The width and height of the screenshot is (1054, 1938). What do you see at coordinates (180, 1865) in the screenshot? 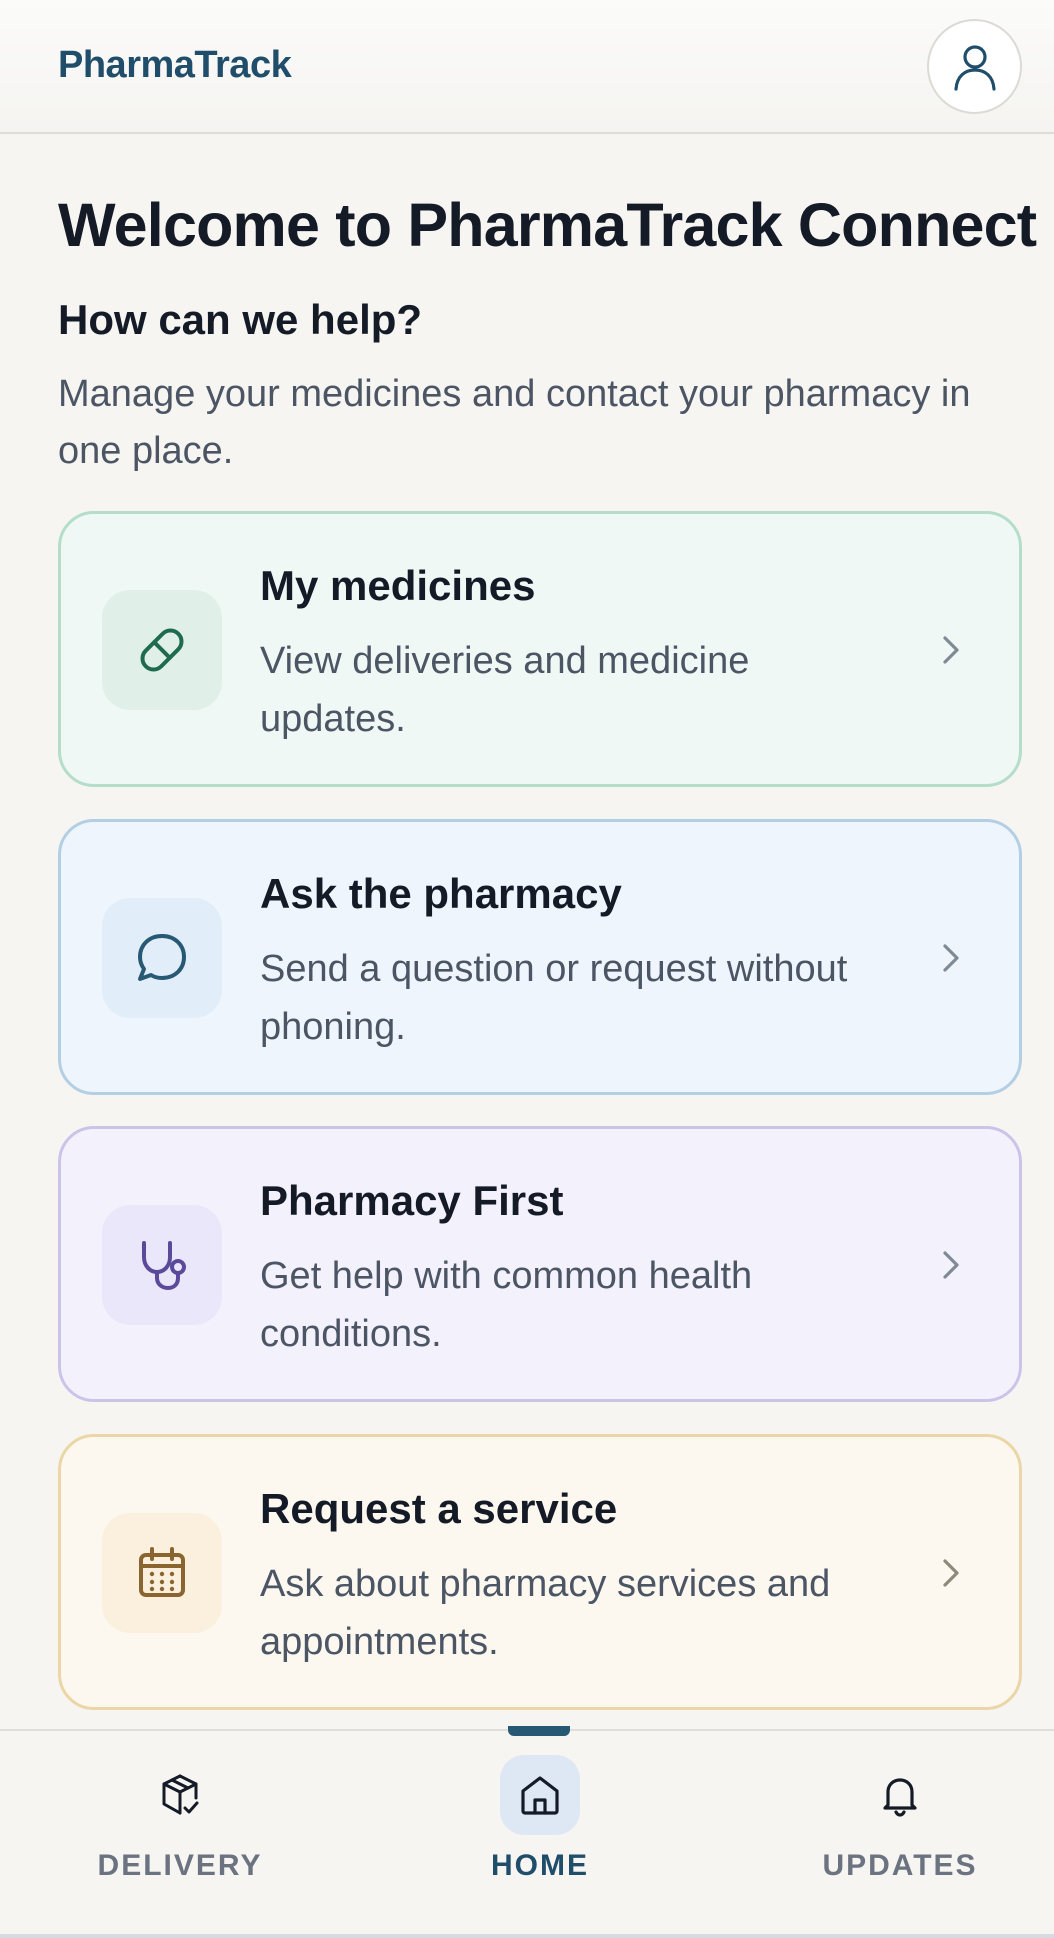
I see `nav-label: DELIVERY` at bounding box center [180, 1865].